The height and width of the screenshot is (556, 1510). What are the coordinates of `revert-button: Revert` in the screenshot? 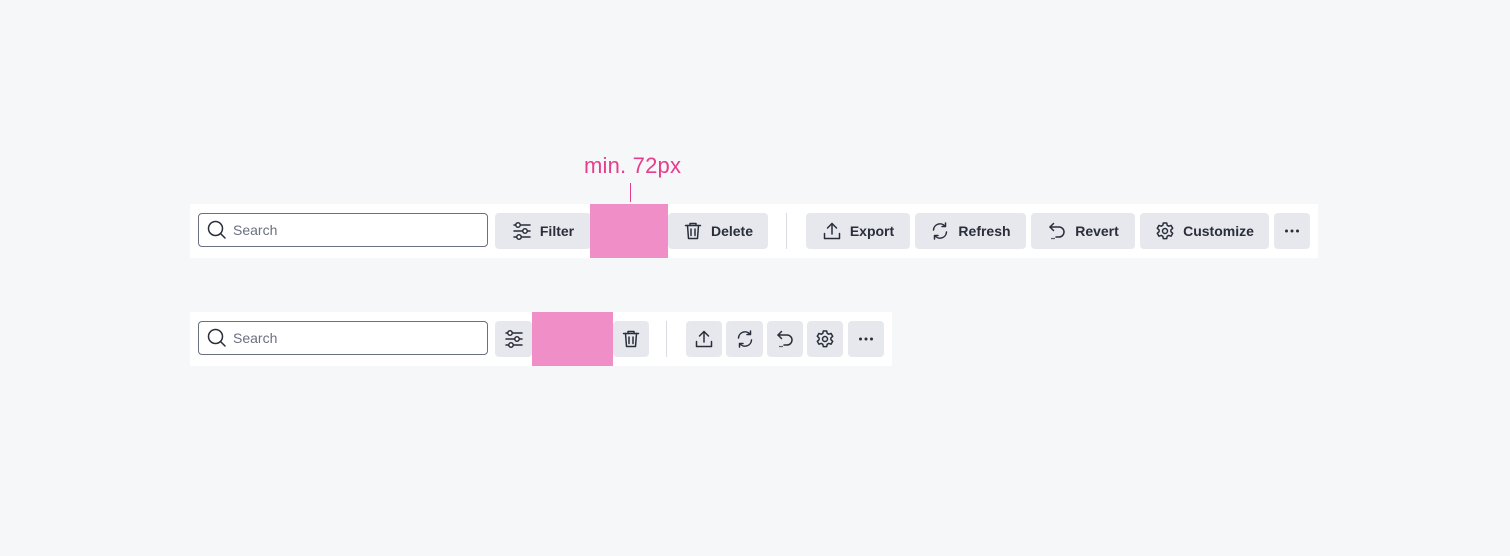 It's located at (1083, 231).